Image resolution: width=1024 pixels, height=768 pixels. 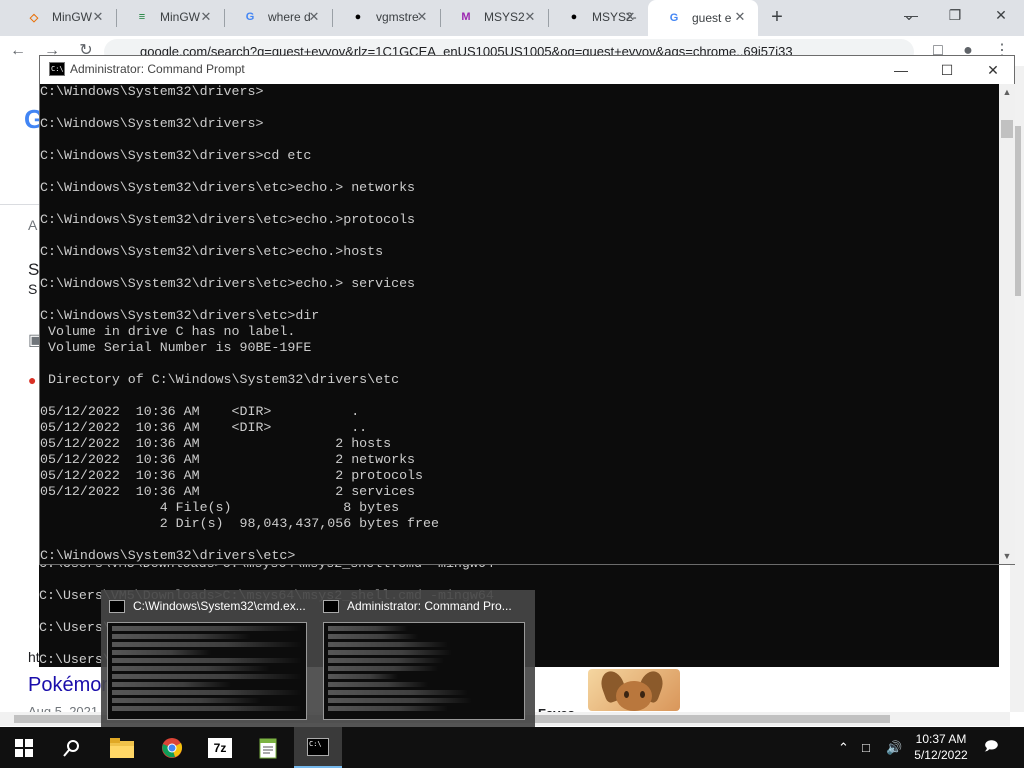 What do you see at coordinates (894, 747) in the screenshot?
I see `volume-icon: 🔊` at bounding box center [894, 747].